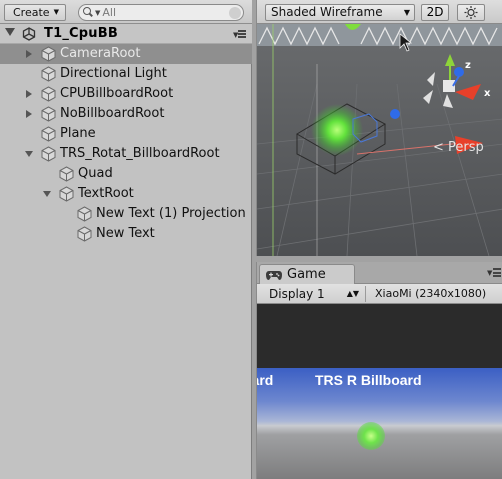  Describe the element at coordinates (371, 436) in the screenshot. I see `green-sphere` at that location.